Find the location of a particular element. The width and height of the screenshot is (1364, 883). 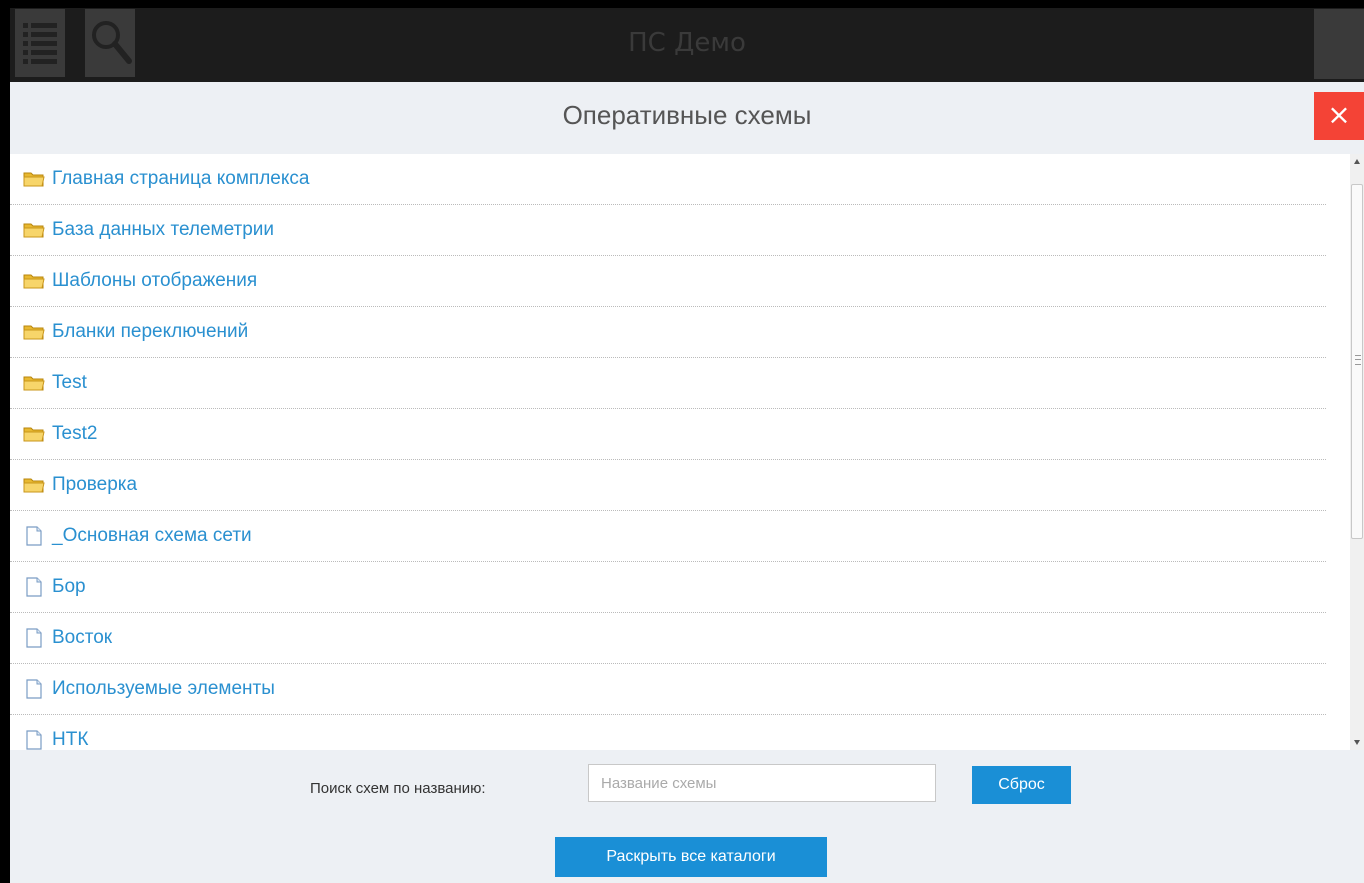

item-label: Проверка is located at coordinates (94, 485).